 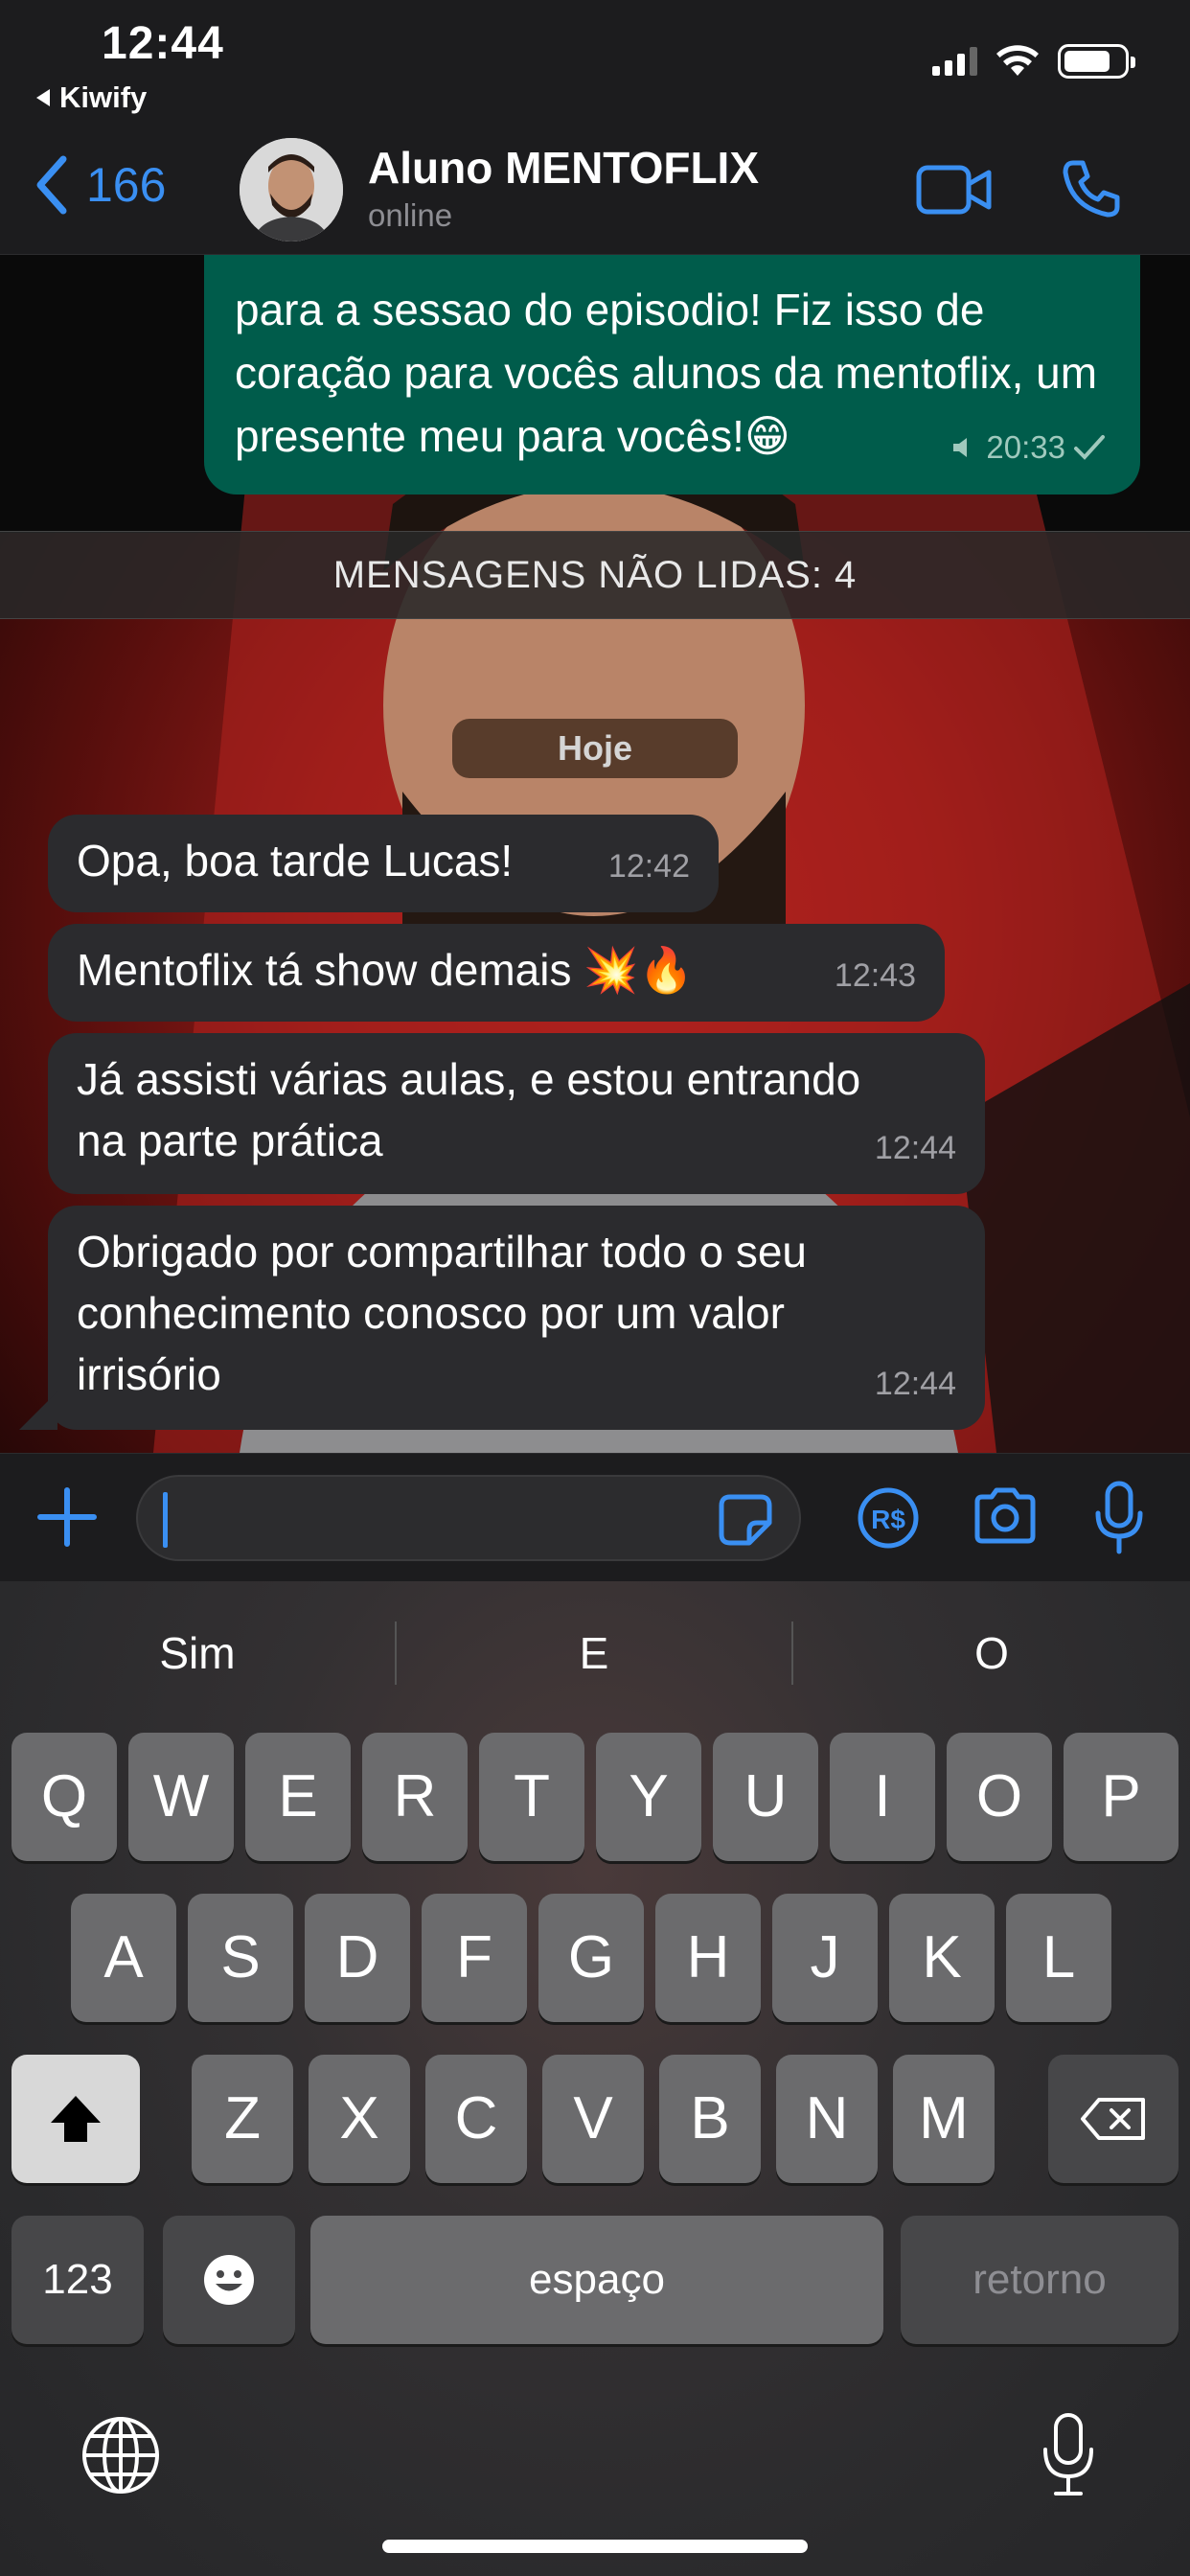 I want to click on camera-button, so click(x=1006, y=1518).